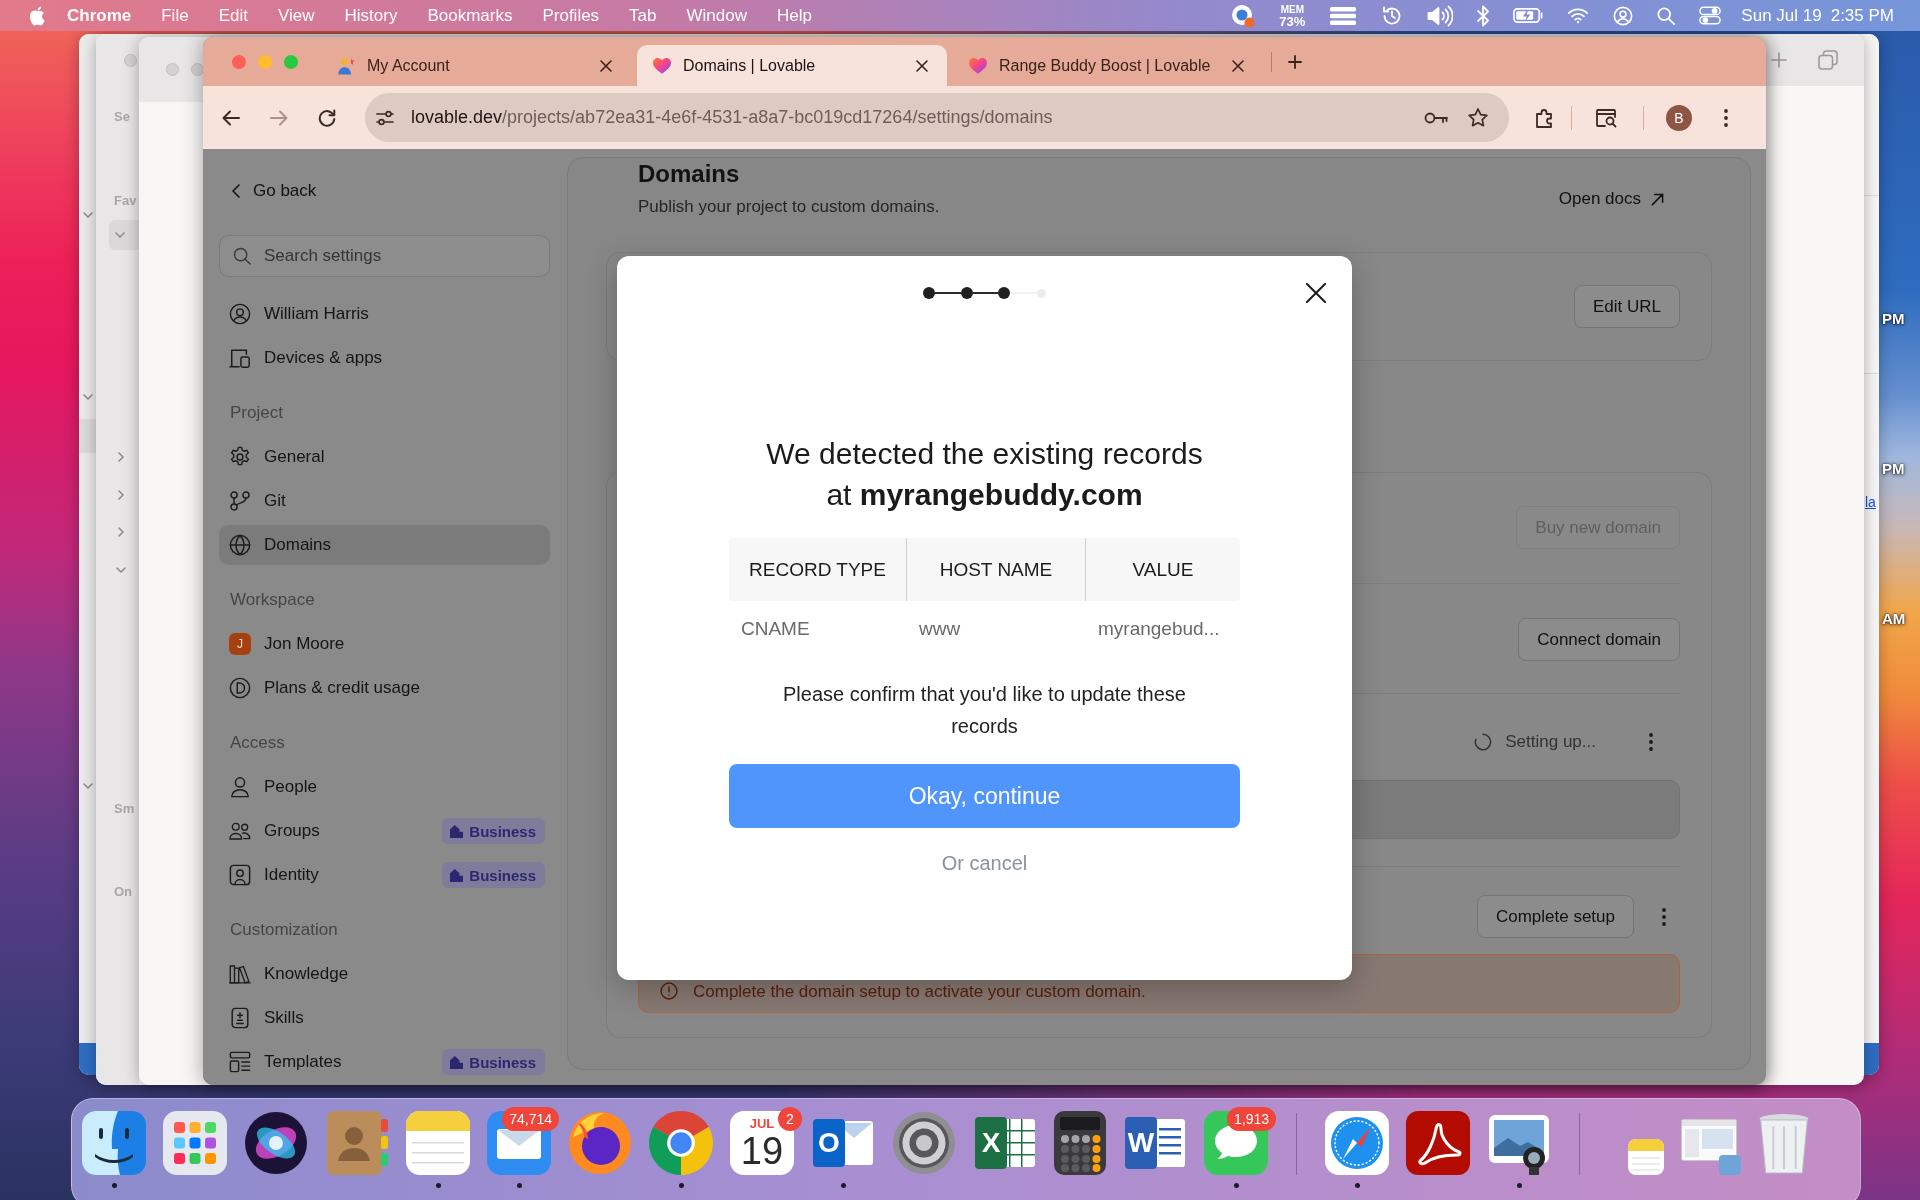  What do you see at coordinates (1679, 117) in the screenshot?
I see `profile-button: B` at bounding box center [1679, 117].